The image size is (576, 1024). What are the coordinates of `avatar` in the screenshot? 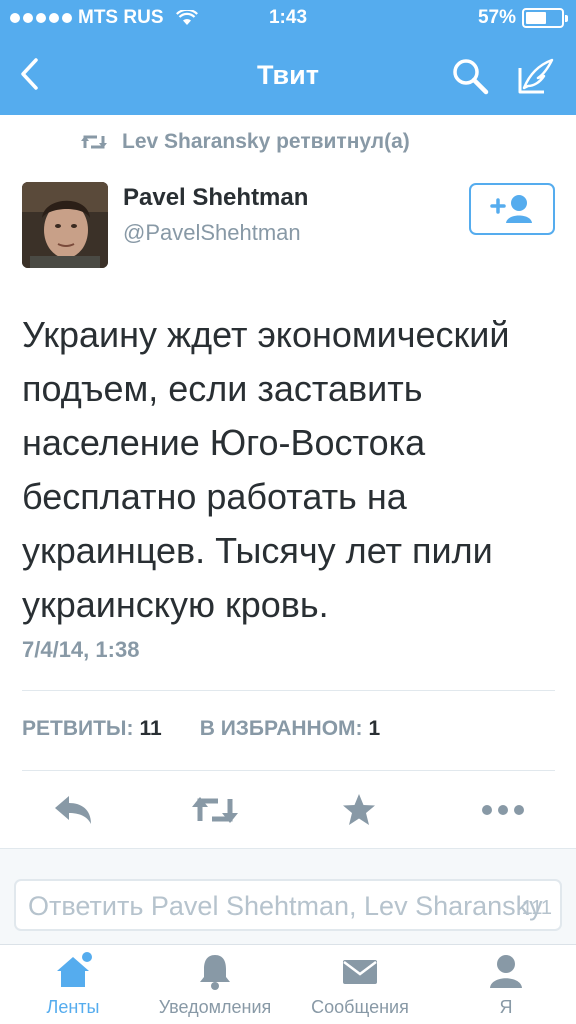 It's located at (65, 225).